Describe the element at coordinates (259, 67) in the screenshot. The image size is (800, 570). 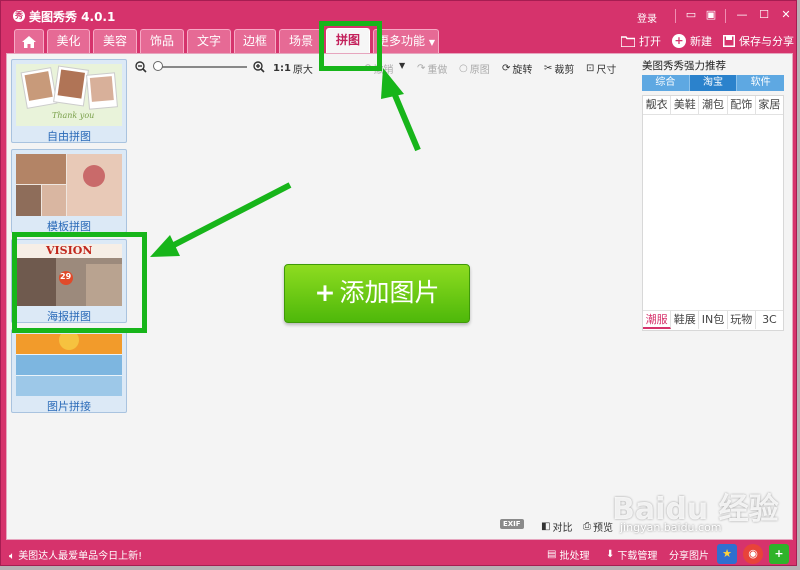
I see `zoom-in-icon` at that location.